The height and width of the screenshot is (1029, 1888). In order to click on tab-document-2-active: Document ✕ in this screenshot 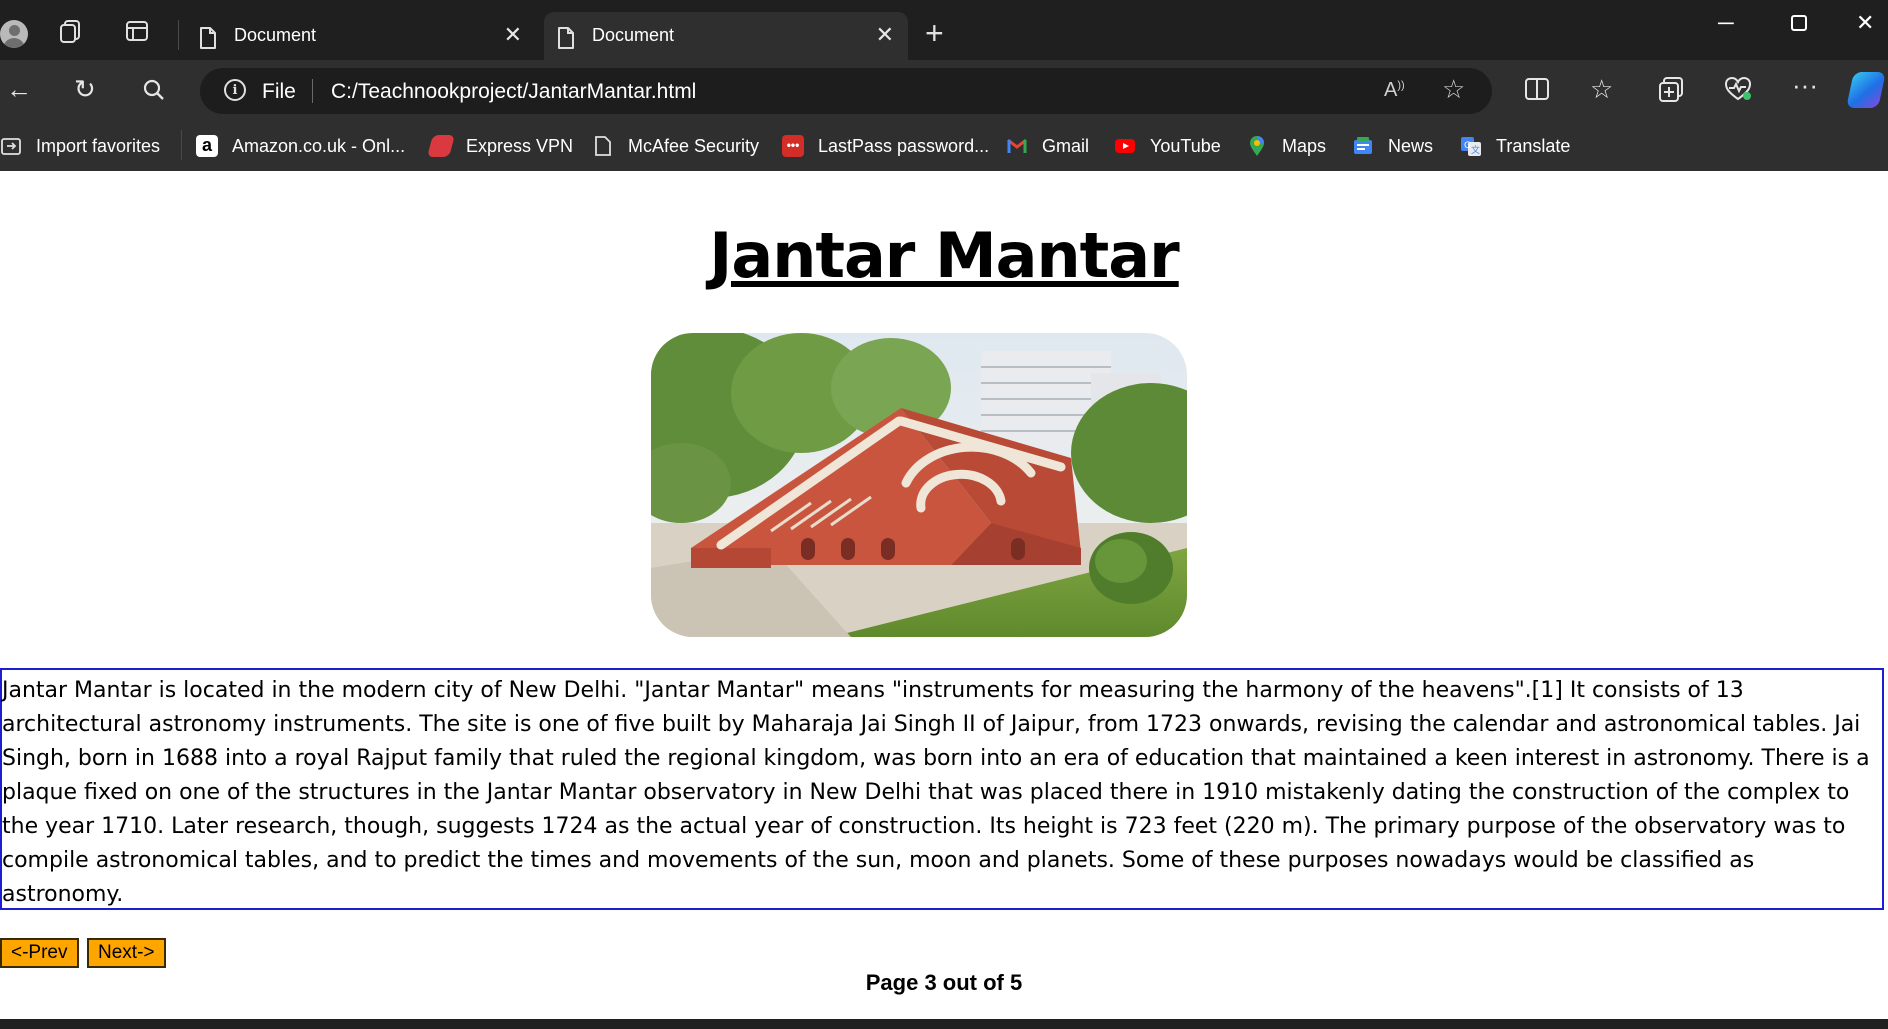, I will do `click(726, 36)`.